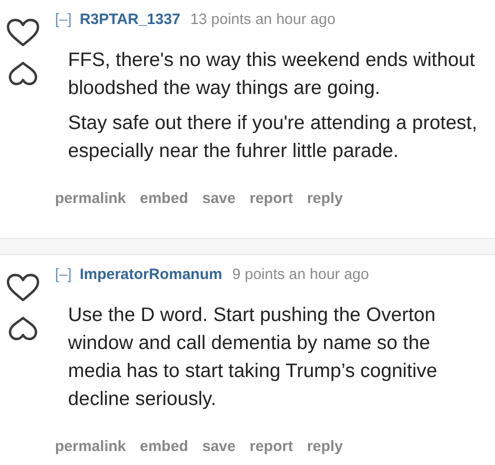 This screenshot has height=465, width=495. What do you see at coordinates (151, 275) in the screenshot?
I see `author-link: ImperatorRomanum` at bounding box center [151, 275].